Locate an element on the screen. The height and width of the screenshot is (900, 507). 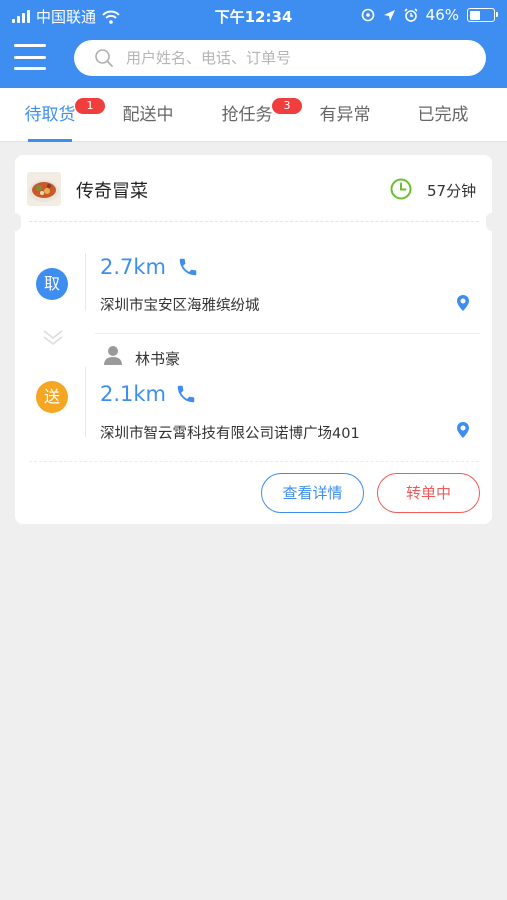
search-input is located at coordinates (286, 58).